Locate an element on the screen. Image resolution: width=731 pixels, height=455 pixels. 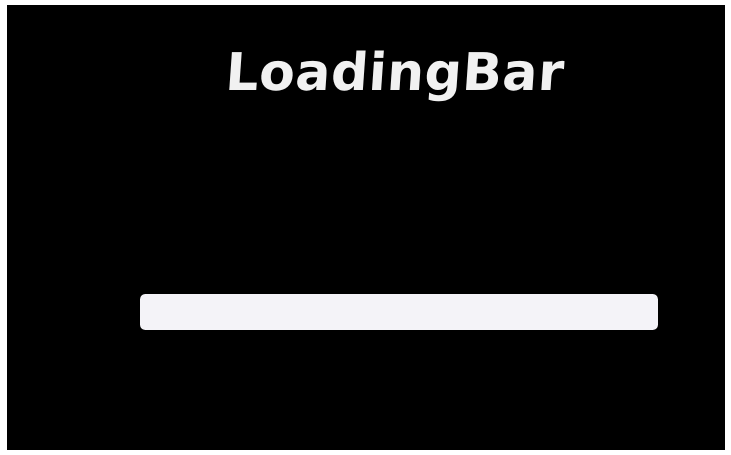
loading-bar is located at coordinates (399, 312).